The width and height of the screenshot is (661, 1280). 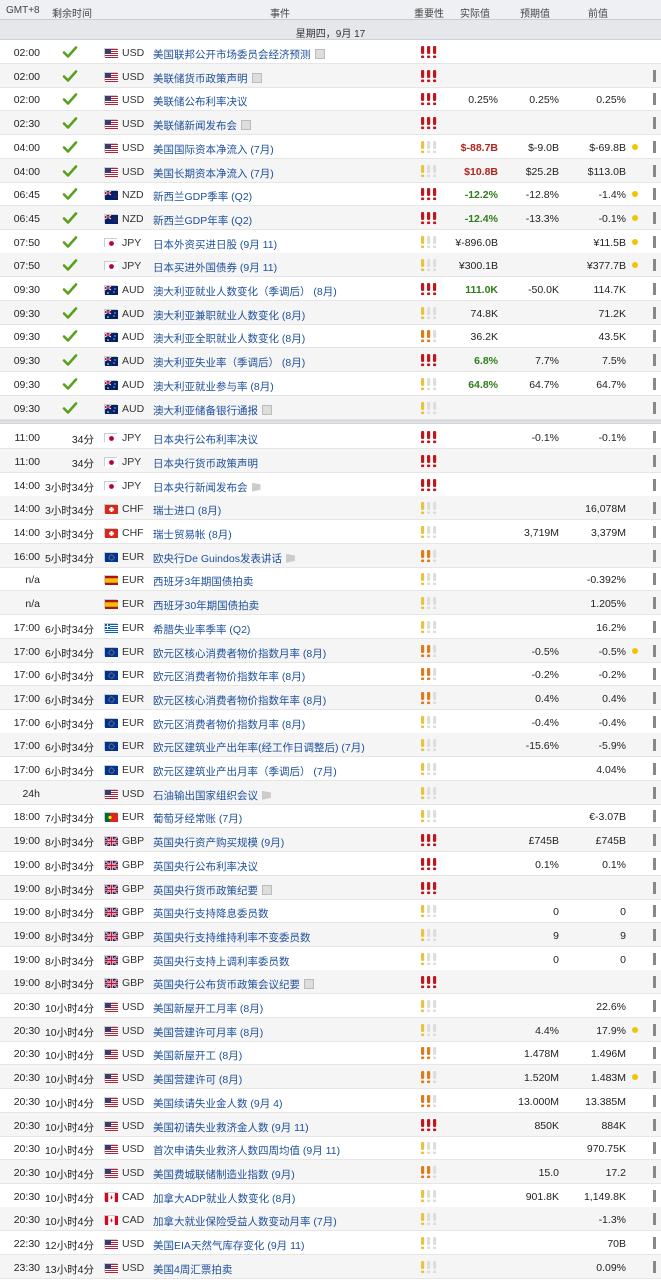 I want to click on event-name: 英国央行支持维持利率不变委员数, so click(x=232, y=937).